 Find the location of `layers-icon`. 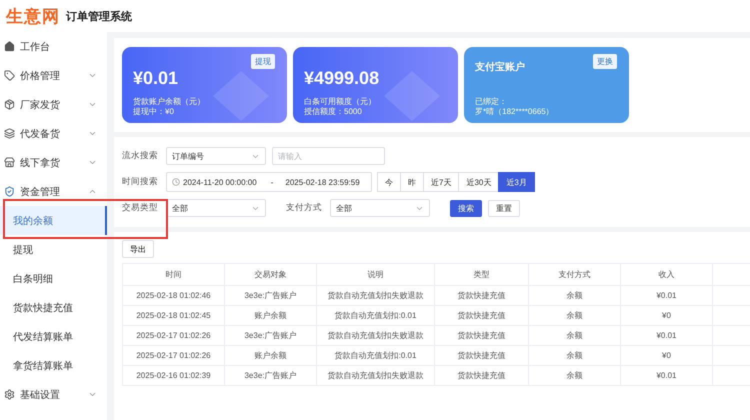

layers-icon is located at coordinates (9, 133).